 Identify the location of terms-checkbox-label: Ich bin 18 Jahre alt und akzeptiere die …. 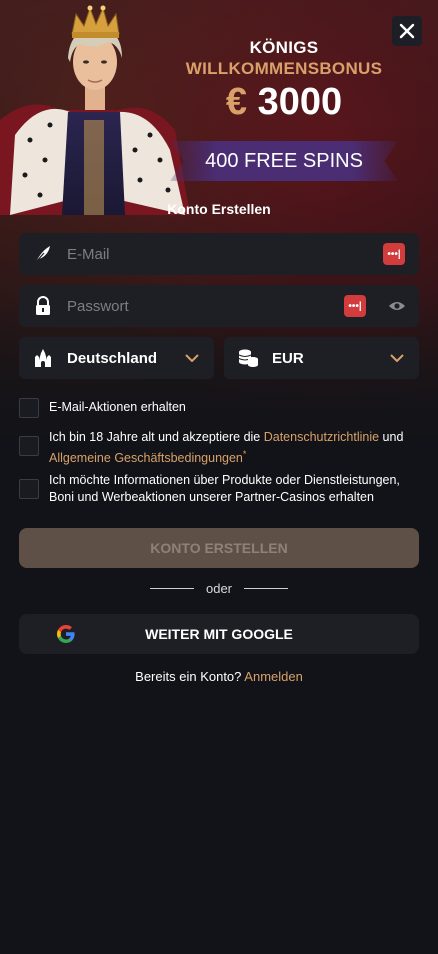
(234, 448).